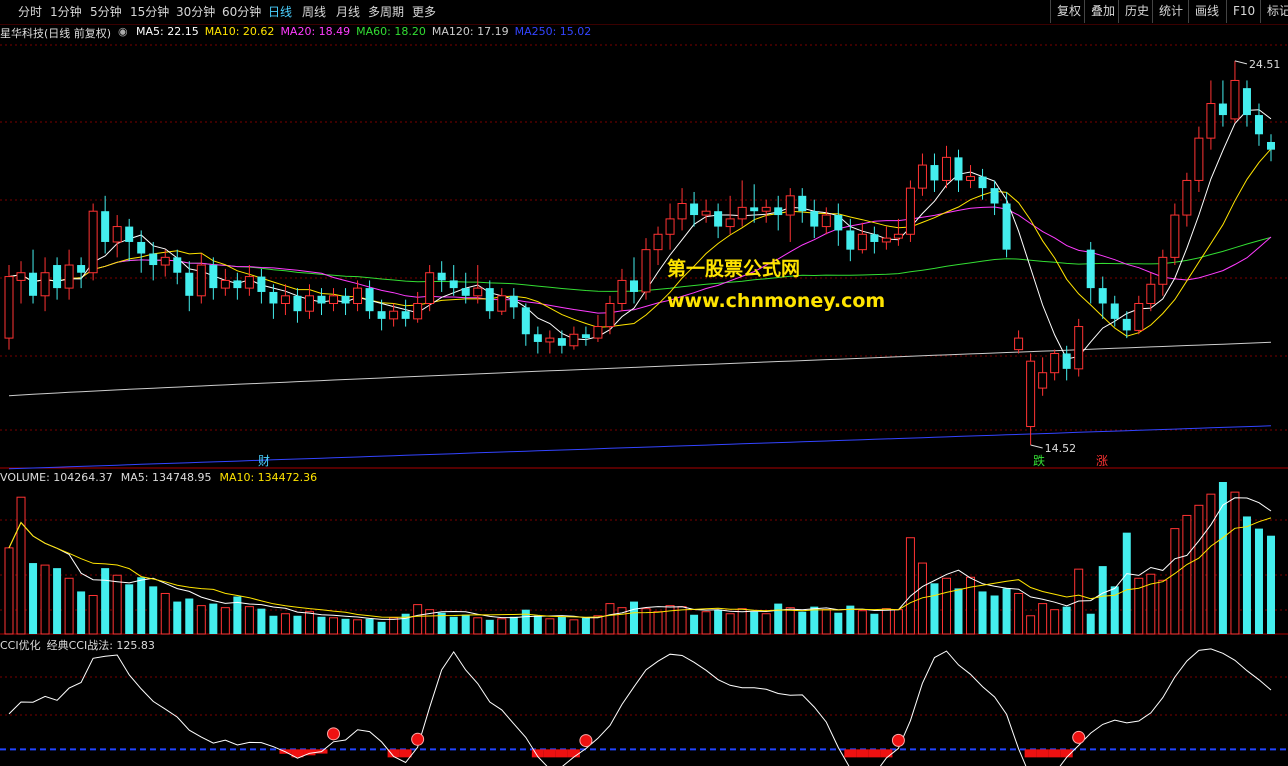 This screenshot has height=766, width=1288. Describe the element at coordinates (734, 269) in the screenshot. I see `watermark-title: 第一股票公式网` at that location.